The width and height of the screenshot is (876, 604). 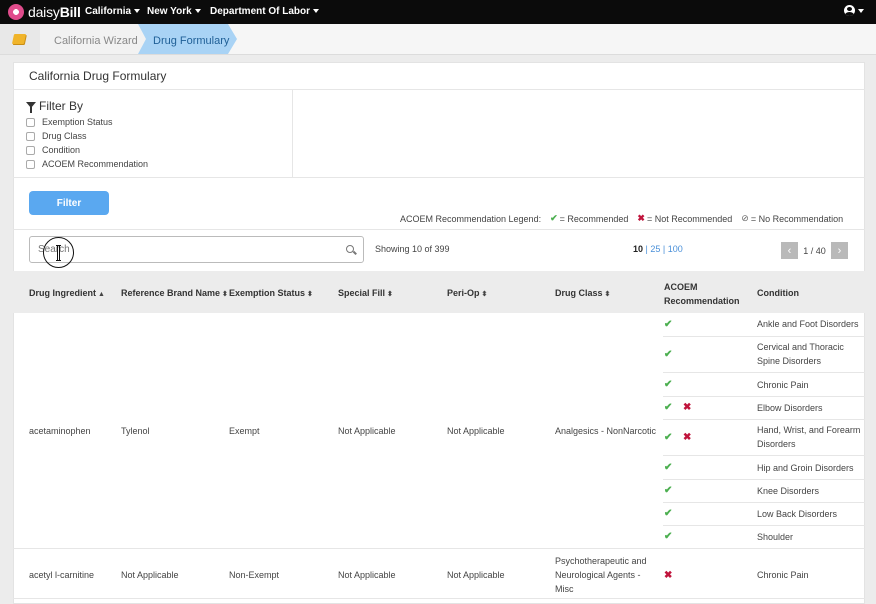 I want to click on col-drug-class: Drug Class ⬍, so click(x=582, y=293).